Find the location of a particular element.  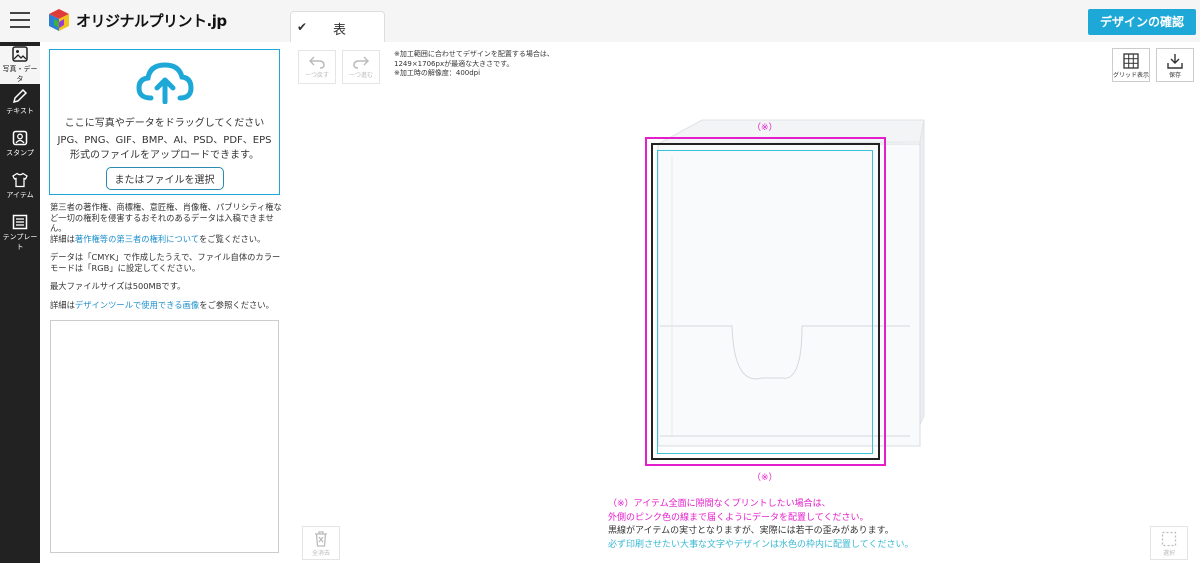

usable-images-link: デザインツールで使用できる画像 is located at coordinates (137, 305).